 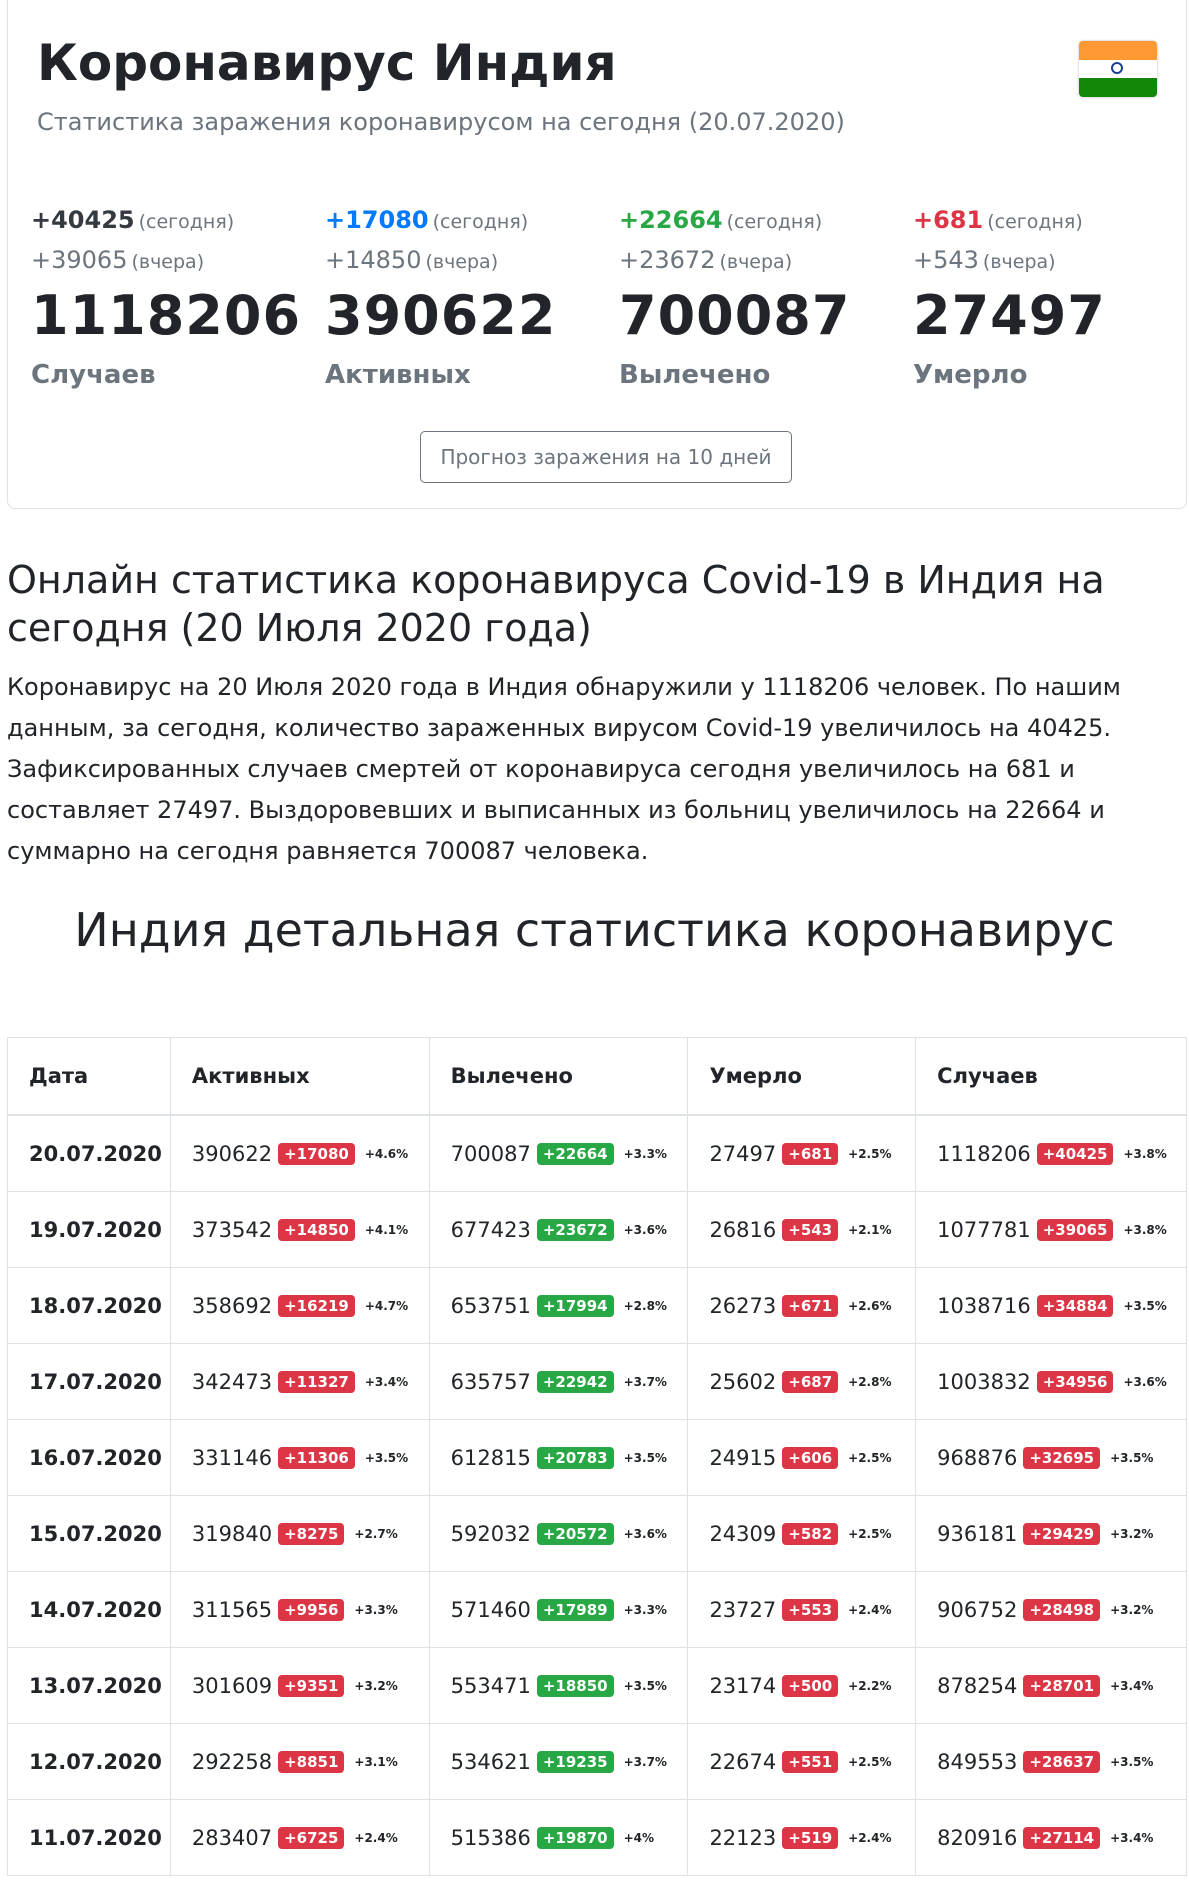 What do you see at coordinates (89, 1381) in the screenshot?
I see `cell-date: 17.07.2020` at bounding box center [89, 1381].